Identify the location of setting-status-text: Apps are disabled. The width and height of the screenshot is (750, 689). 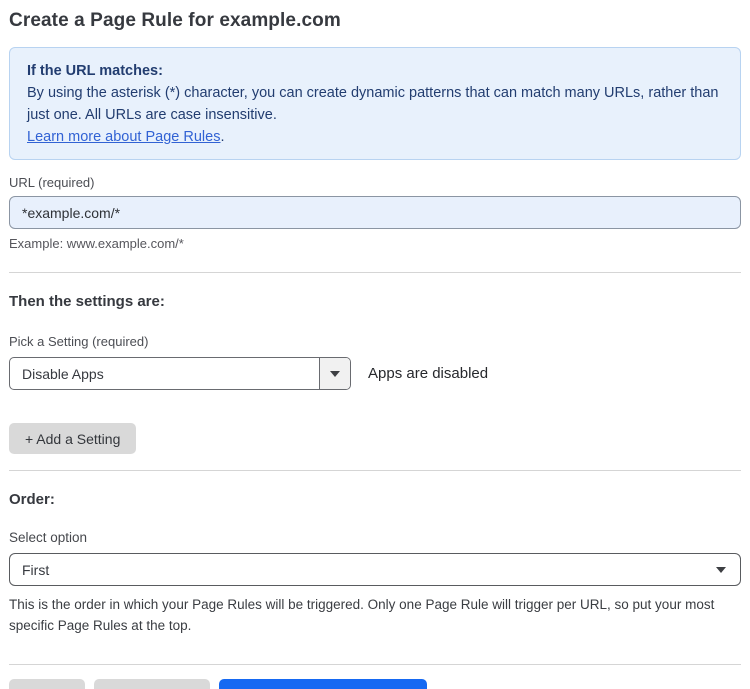
(428, 373).